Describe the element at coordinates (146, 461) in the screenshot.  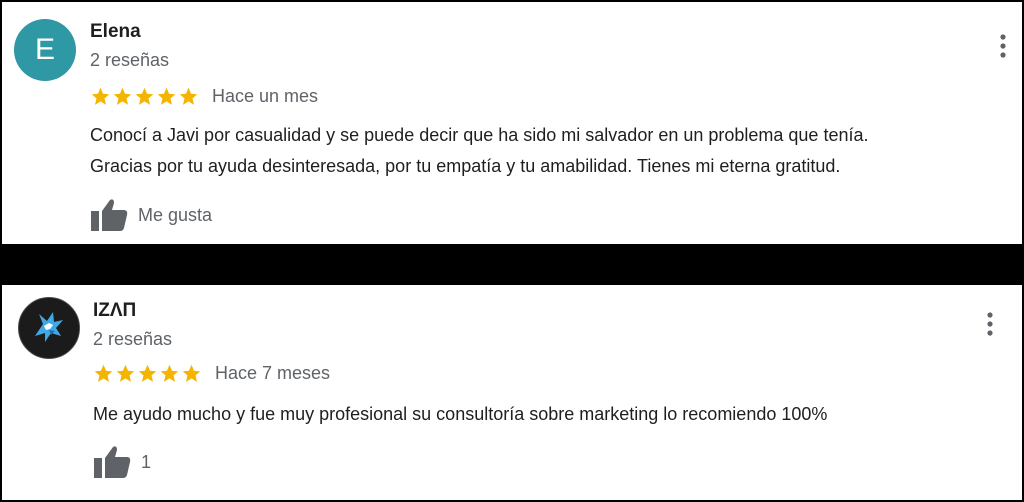
I see `like-count: 1` at that location.